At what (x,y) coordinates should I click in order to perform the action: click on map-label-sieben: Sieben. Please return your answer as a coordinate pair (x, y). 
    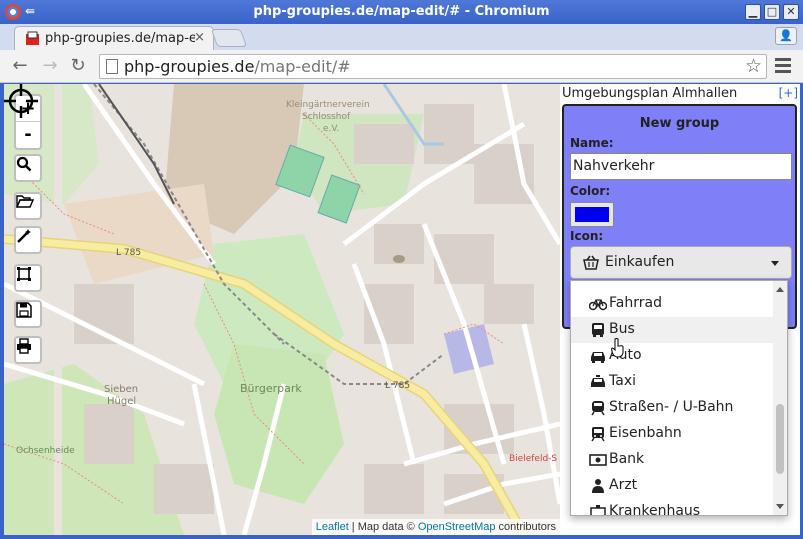
    Looking at the image, I should click on (121, 389).